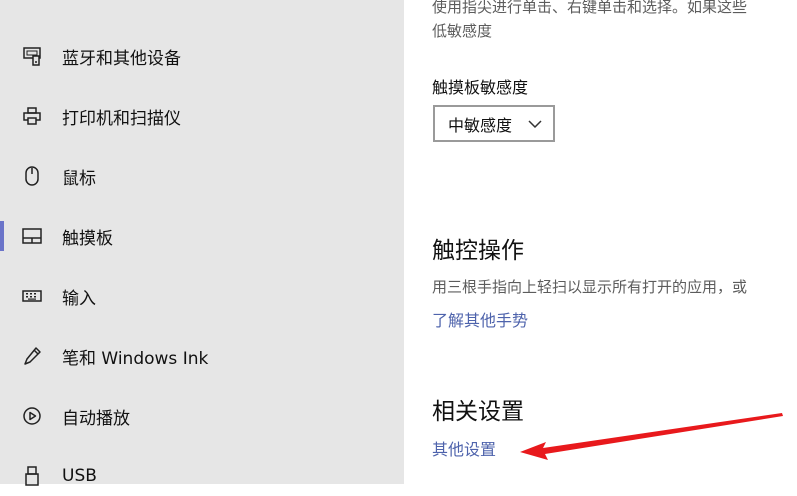 The image size is (797, 496). What do you see at coordinates (79, 476) in the screenshot?
I see `sidebar-item-label: USB` at bounding box center [79, 476].